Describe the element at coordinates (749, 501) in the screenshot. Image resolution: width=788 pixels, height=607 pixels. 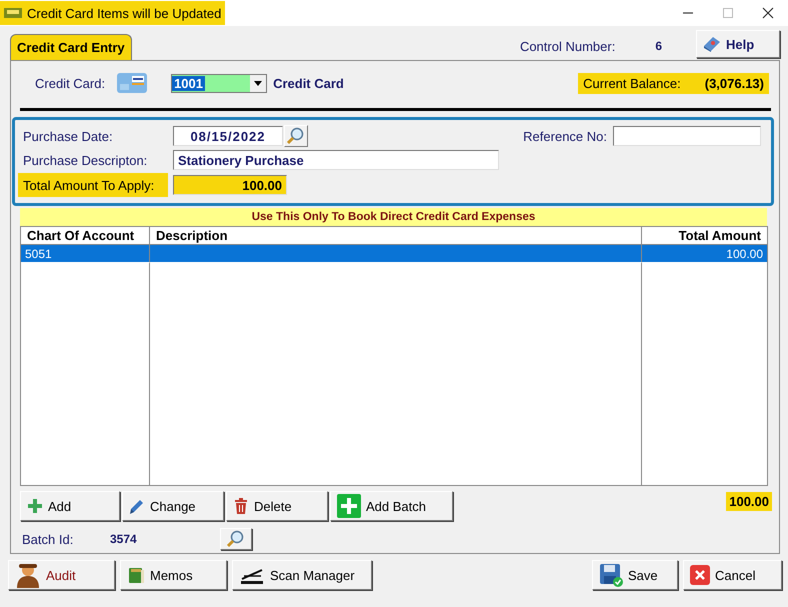
I see `table-total: 100.00` at that location.